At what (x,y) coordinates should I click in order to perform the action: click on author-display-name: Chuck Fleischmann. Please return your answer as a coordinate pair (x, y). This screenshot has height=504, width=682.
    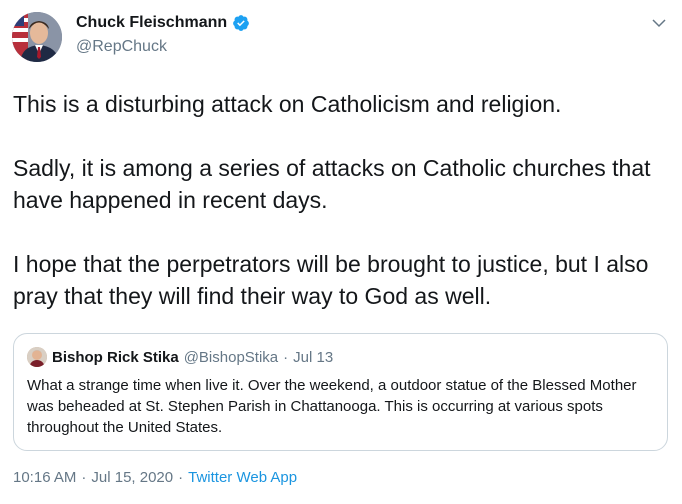
    Looking at the image, I should click on (151, 23).